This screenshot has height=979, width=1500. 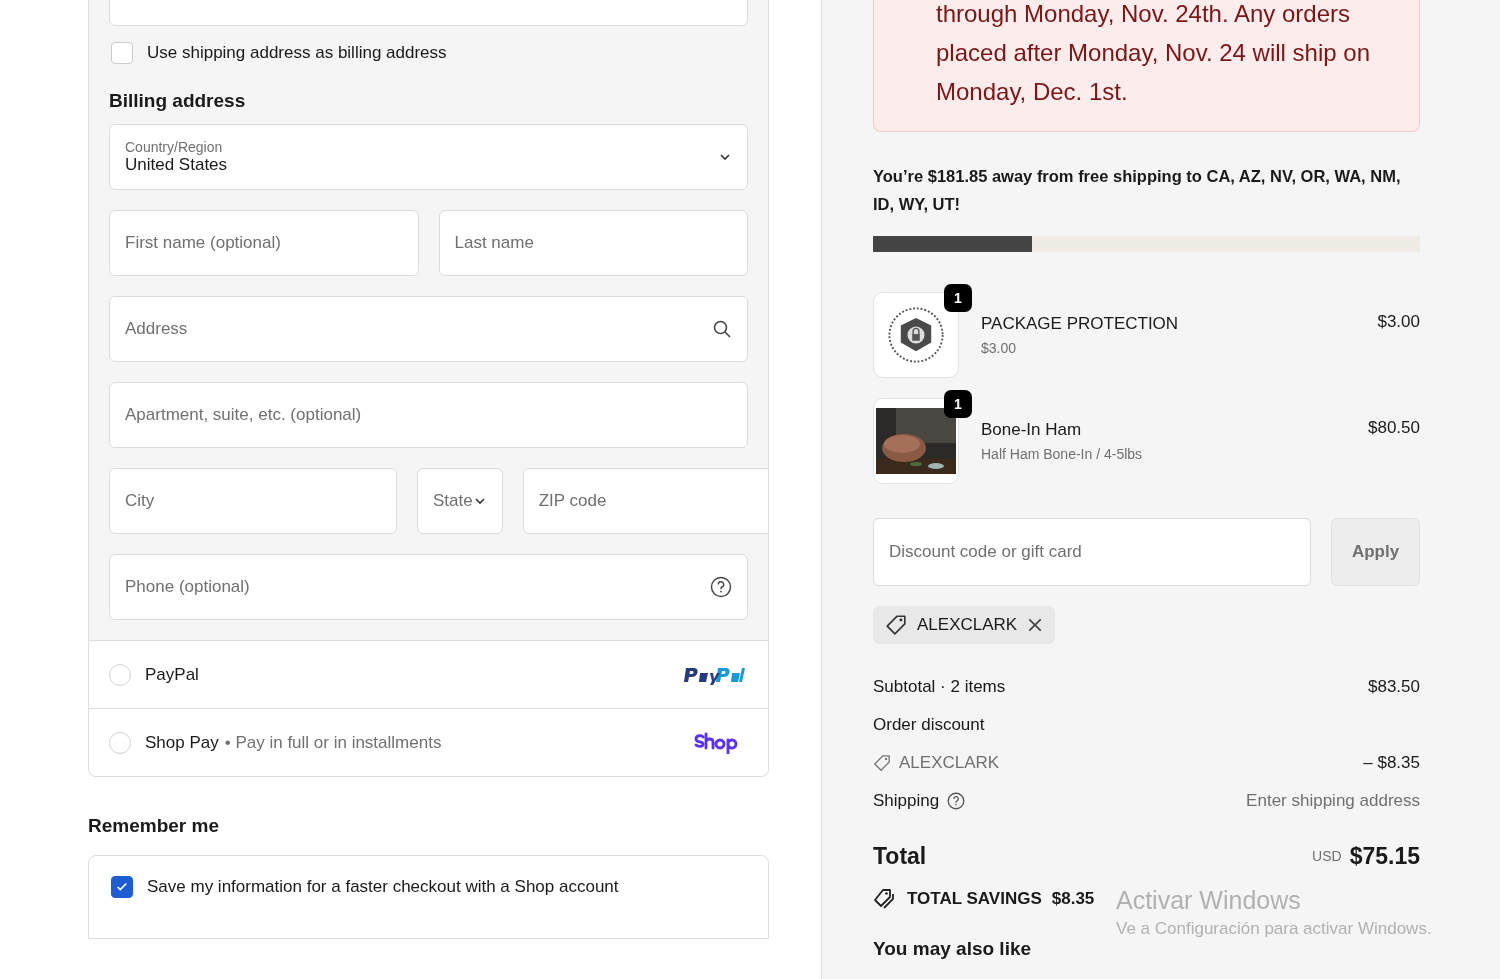 I want to click on product-variant: Half Ham Bone-In / 4-5lbs, so click(x=1062, y=454).